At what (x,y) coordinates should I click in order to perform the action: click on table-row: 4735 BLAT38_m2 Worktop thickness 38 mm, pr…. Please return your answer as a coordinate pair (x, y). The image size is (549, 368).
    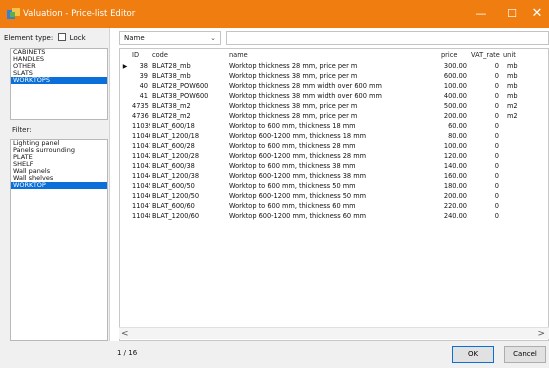
    Looking at the image, I should click on (334, 106).